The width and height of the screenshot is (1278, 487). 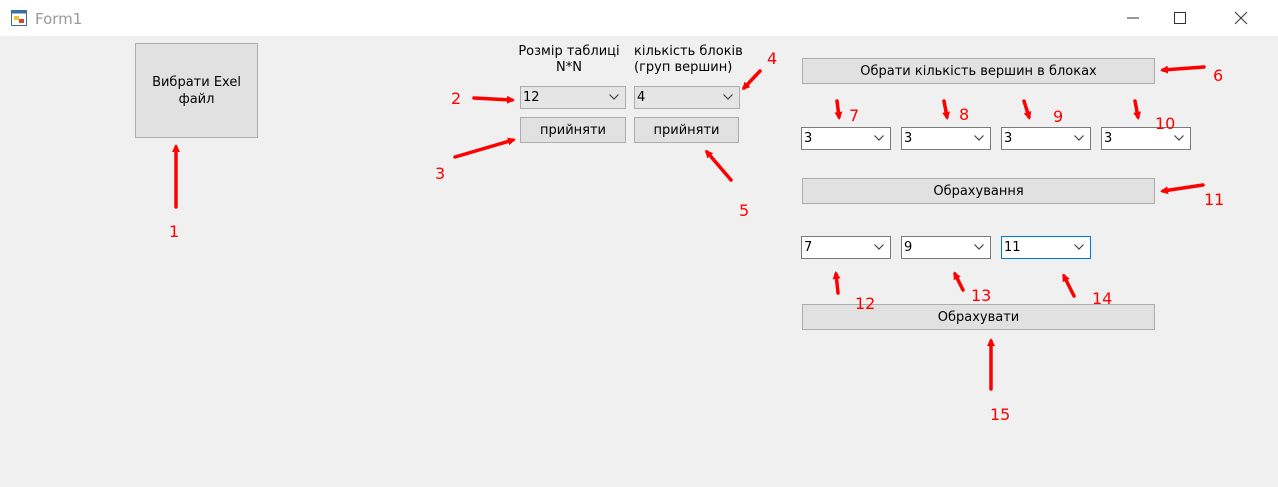 What do you see at coordinates (981, 295) in the screenshot?
I see `annotation-13: 13` at bounding box center [981, 295].